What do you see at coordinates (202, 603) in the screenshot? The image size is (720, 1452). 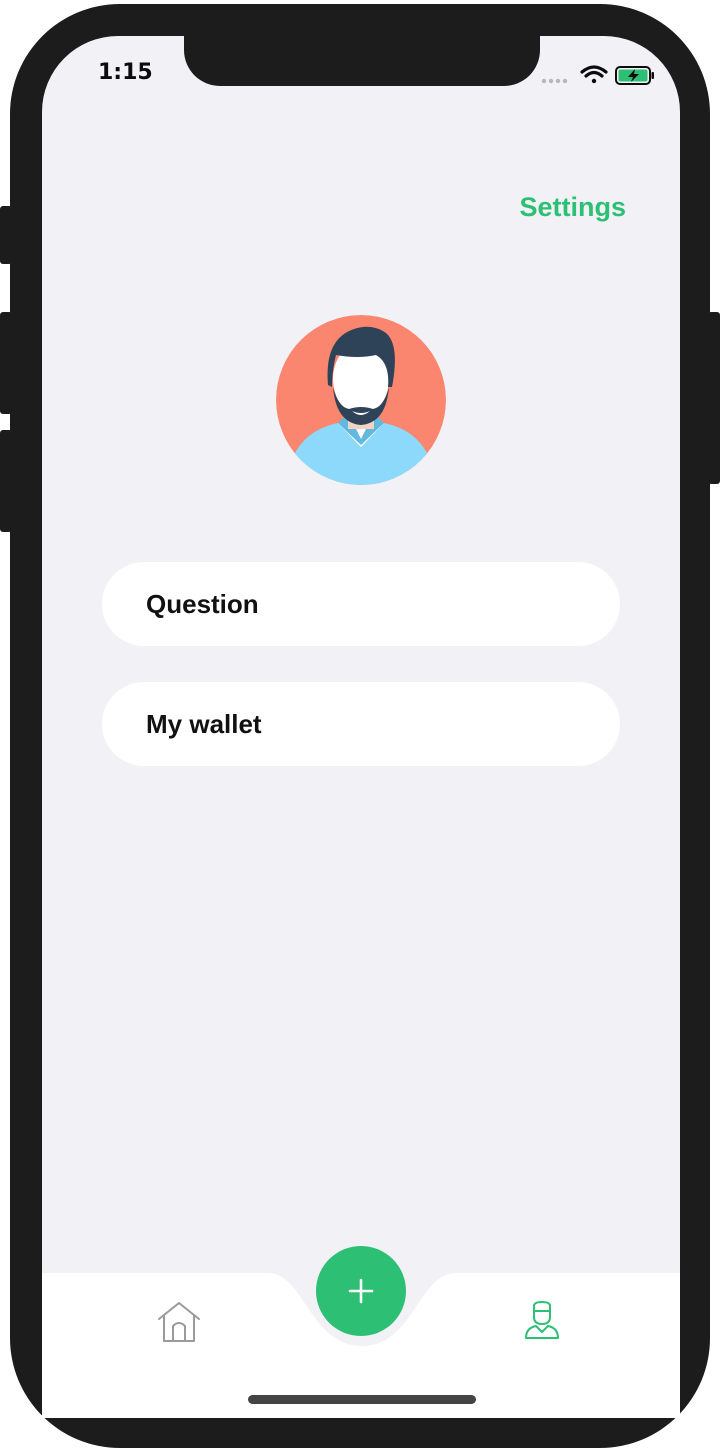 I see `menu-item-label: Question` at bounding box center [202, 603].